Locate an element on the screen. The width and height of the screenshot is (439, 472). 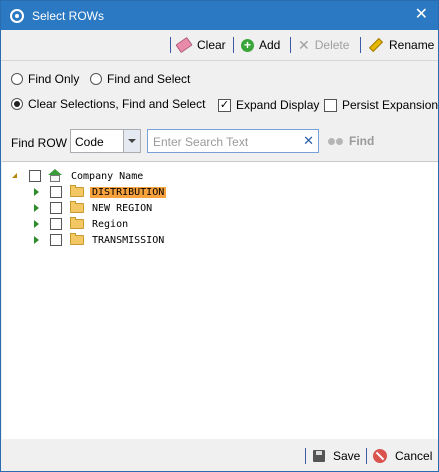
binoculars-icon is located at coordinates (336, 141).